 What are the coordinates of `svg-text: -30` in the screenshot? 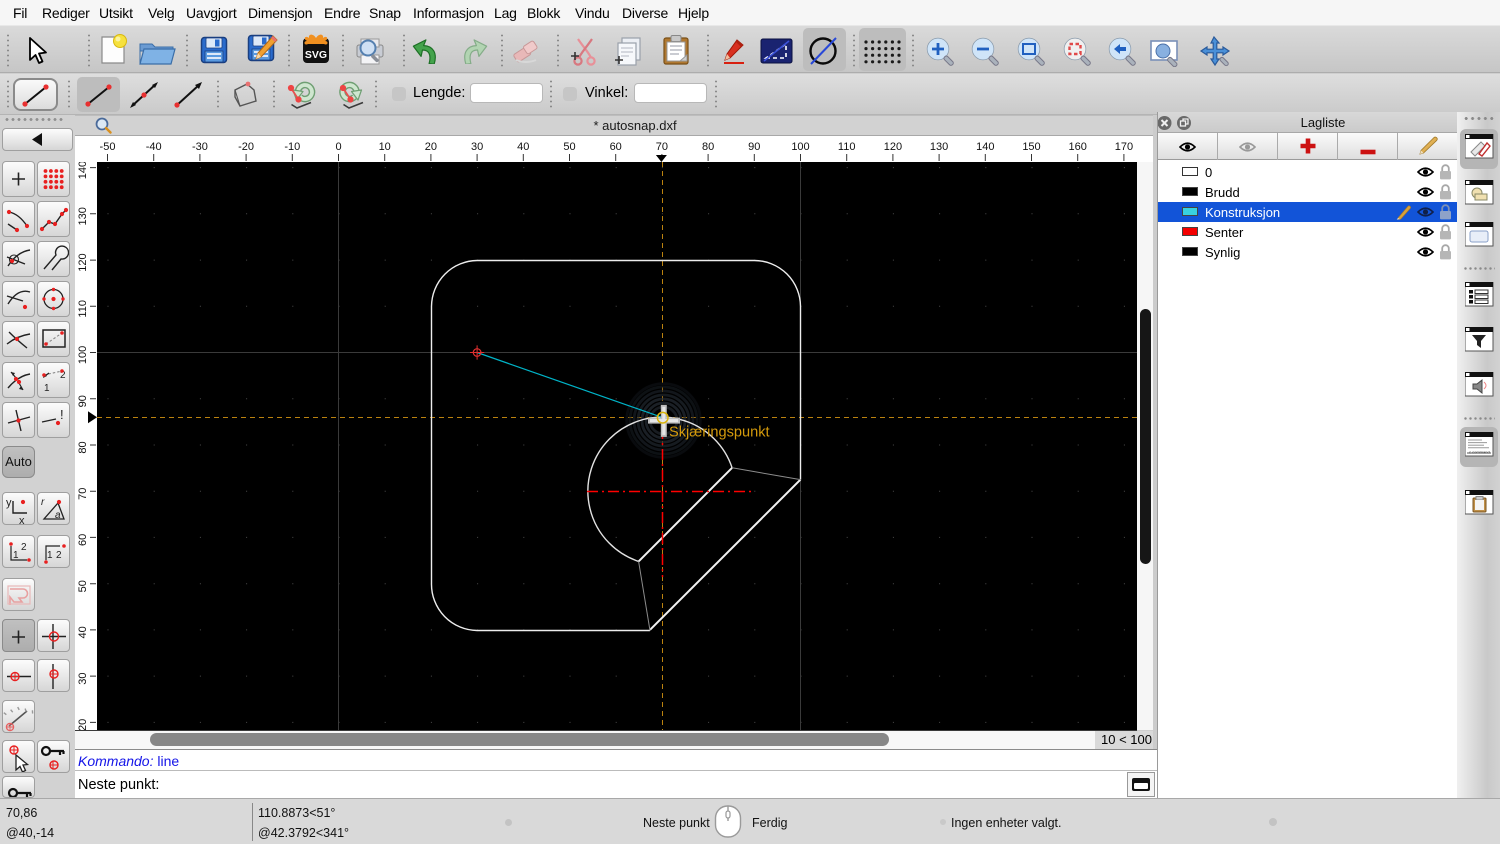 It's located at (200, 147).